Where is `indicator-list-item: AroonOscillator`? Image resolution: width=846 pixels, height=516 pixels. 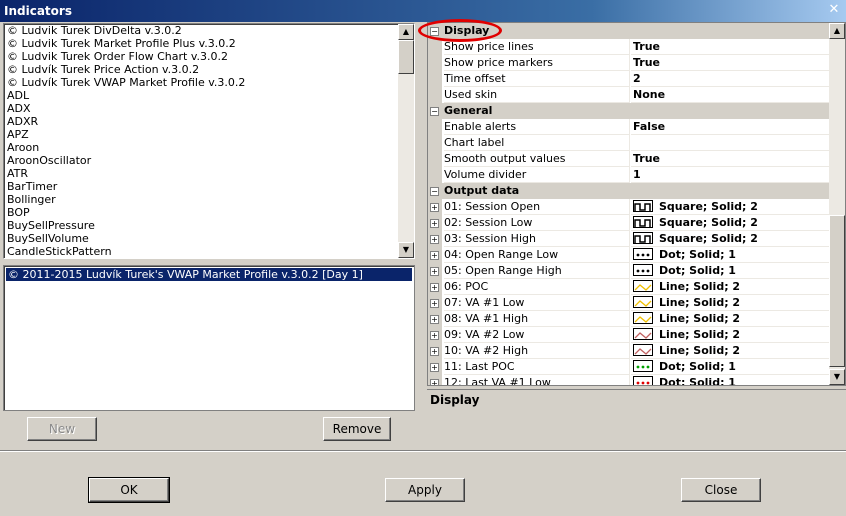
indicator-list-item: AroonOscillator is located at coordinates (209, 160).